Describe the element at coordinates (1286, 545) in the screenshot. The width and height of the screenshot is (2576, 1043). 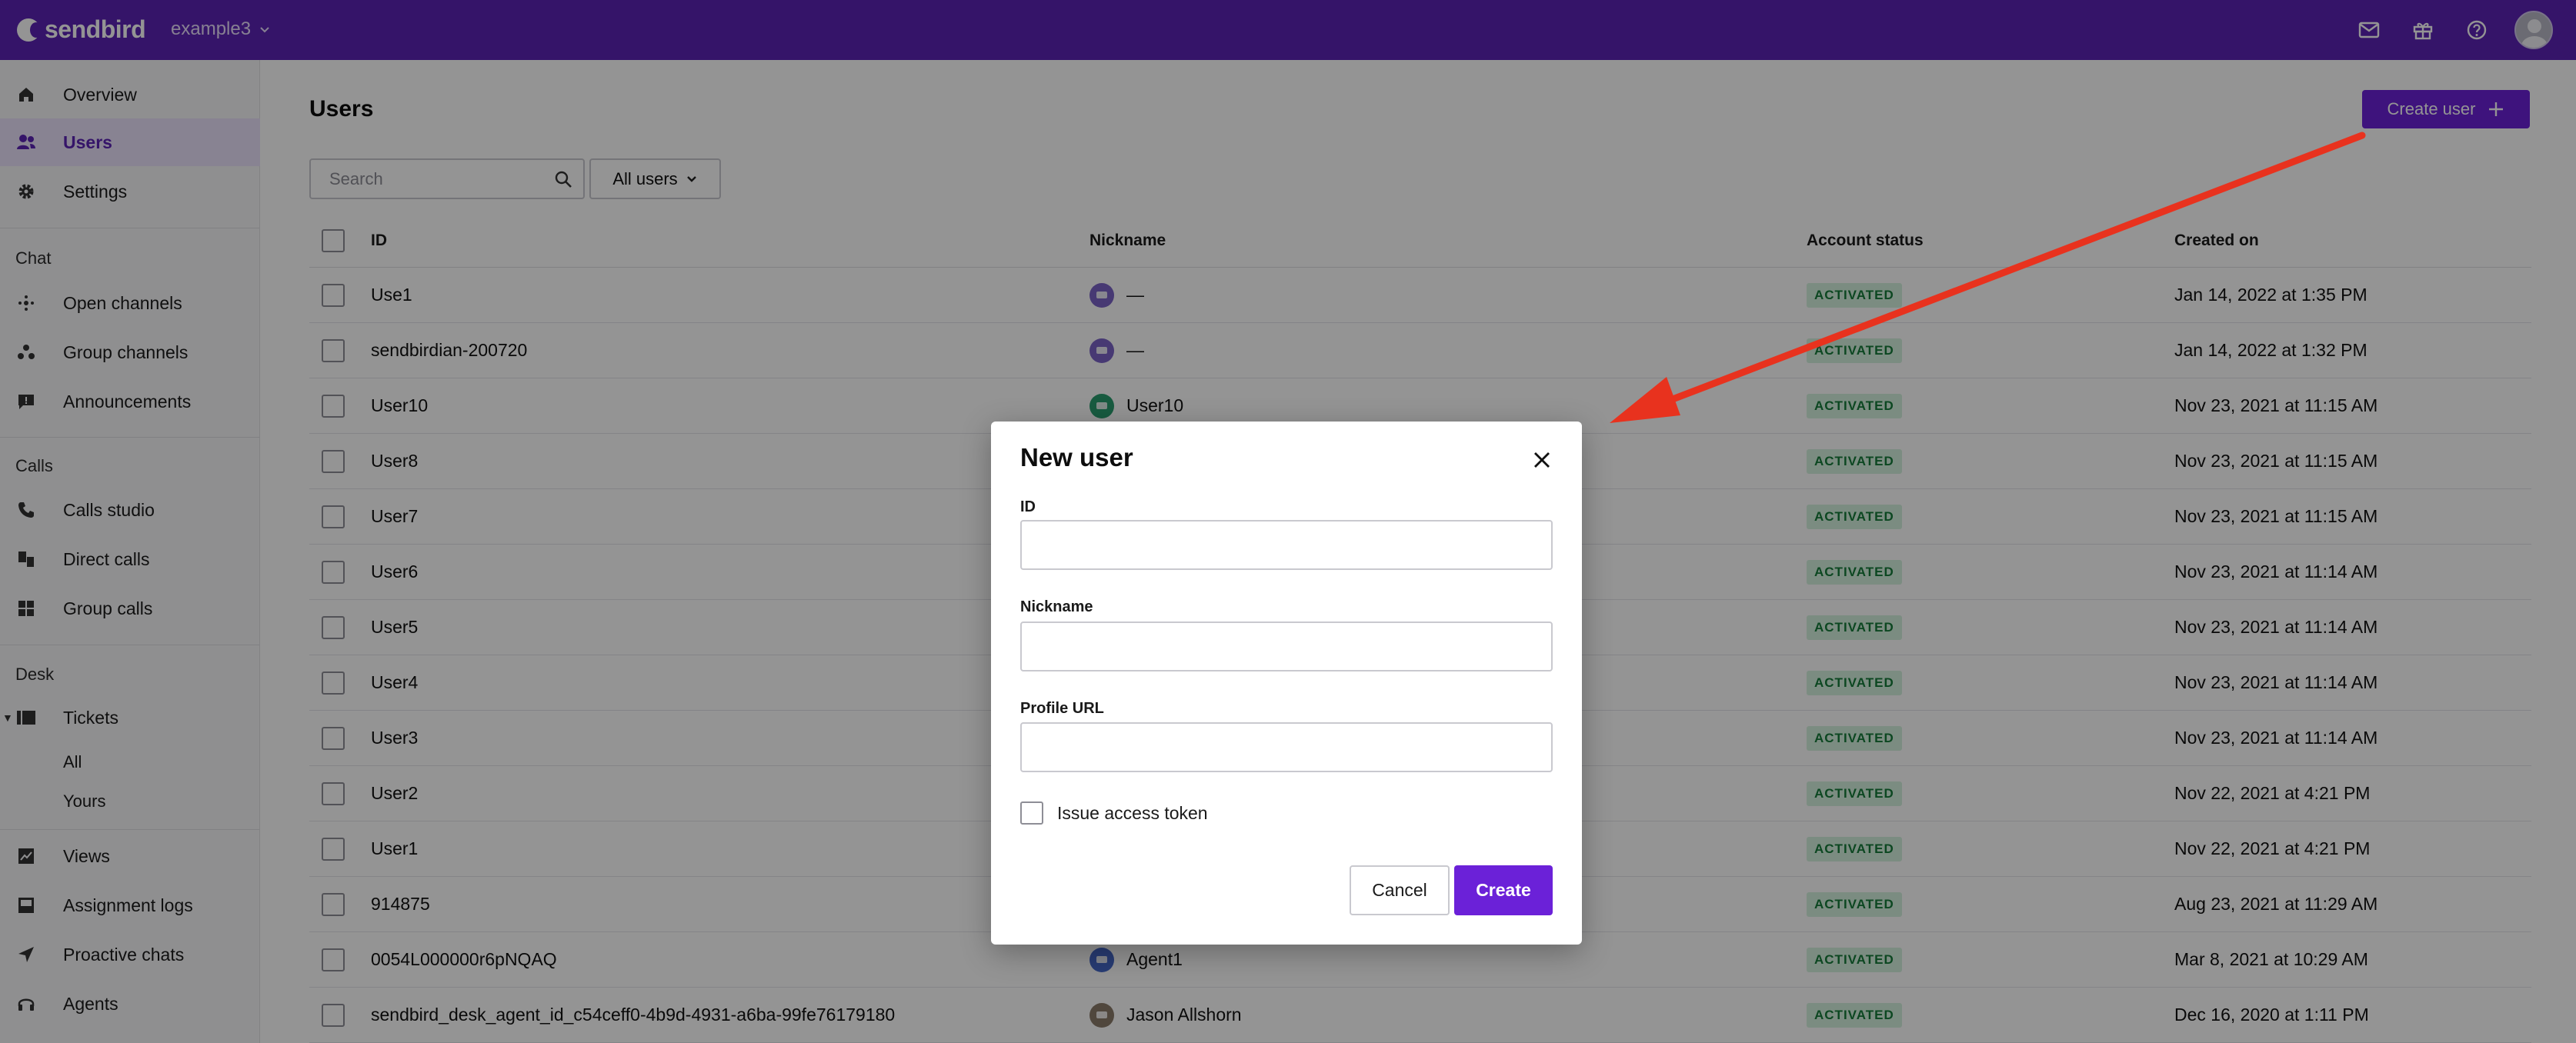
I see `id-field` at that location.